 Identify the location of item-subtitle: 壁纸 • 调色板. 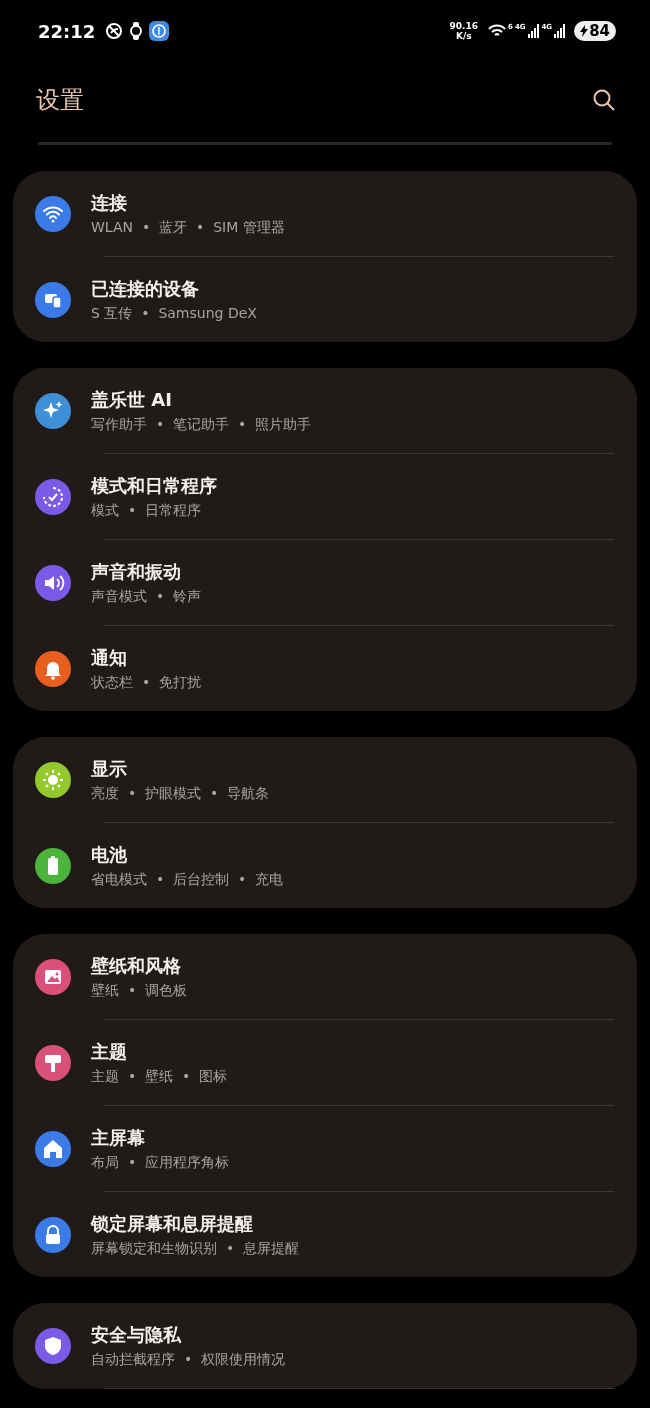
(139, 990).